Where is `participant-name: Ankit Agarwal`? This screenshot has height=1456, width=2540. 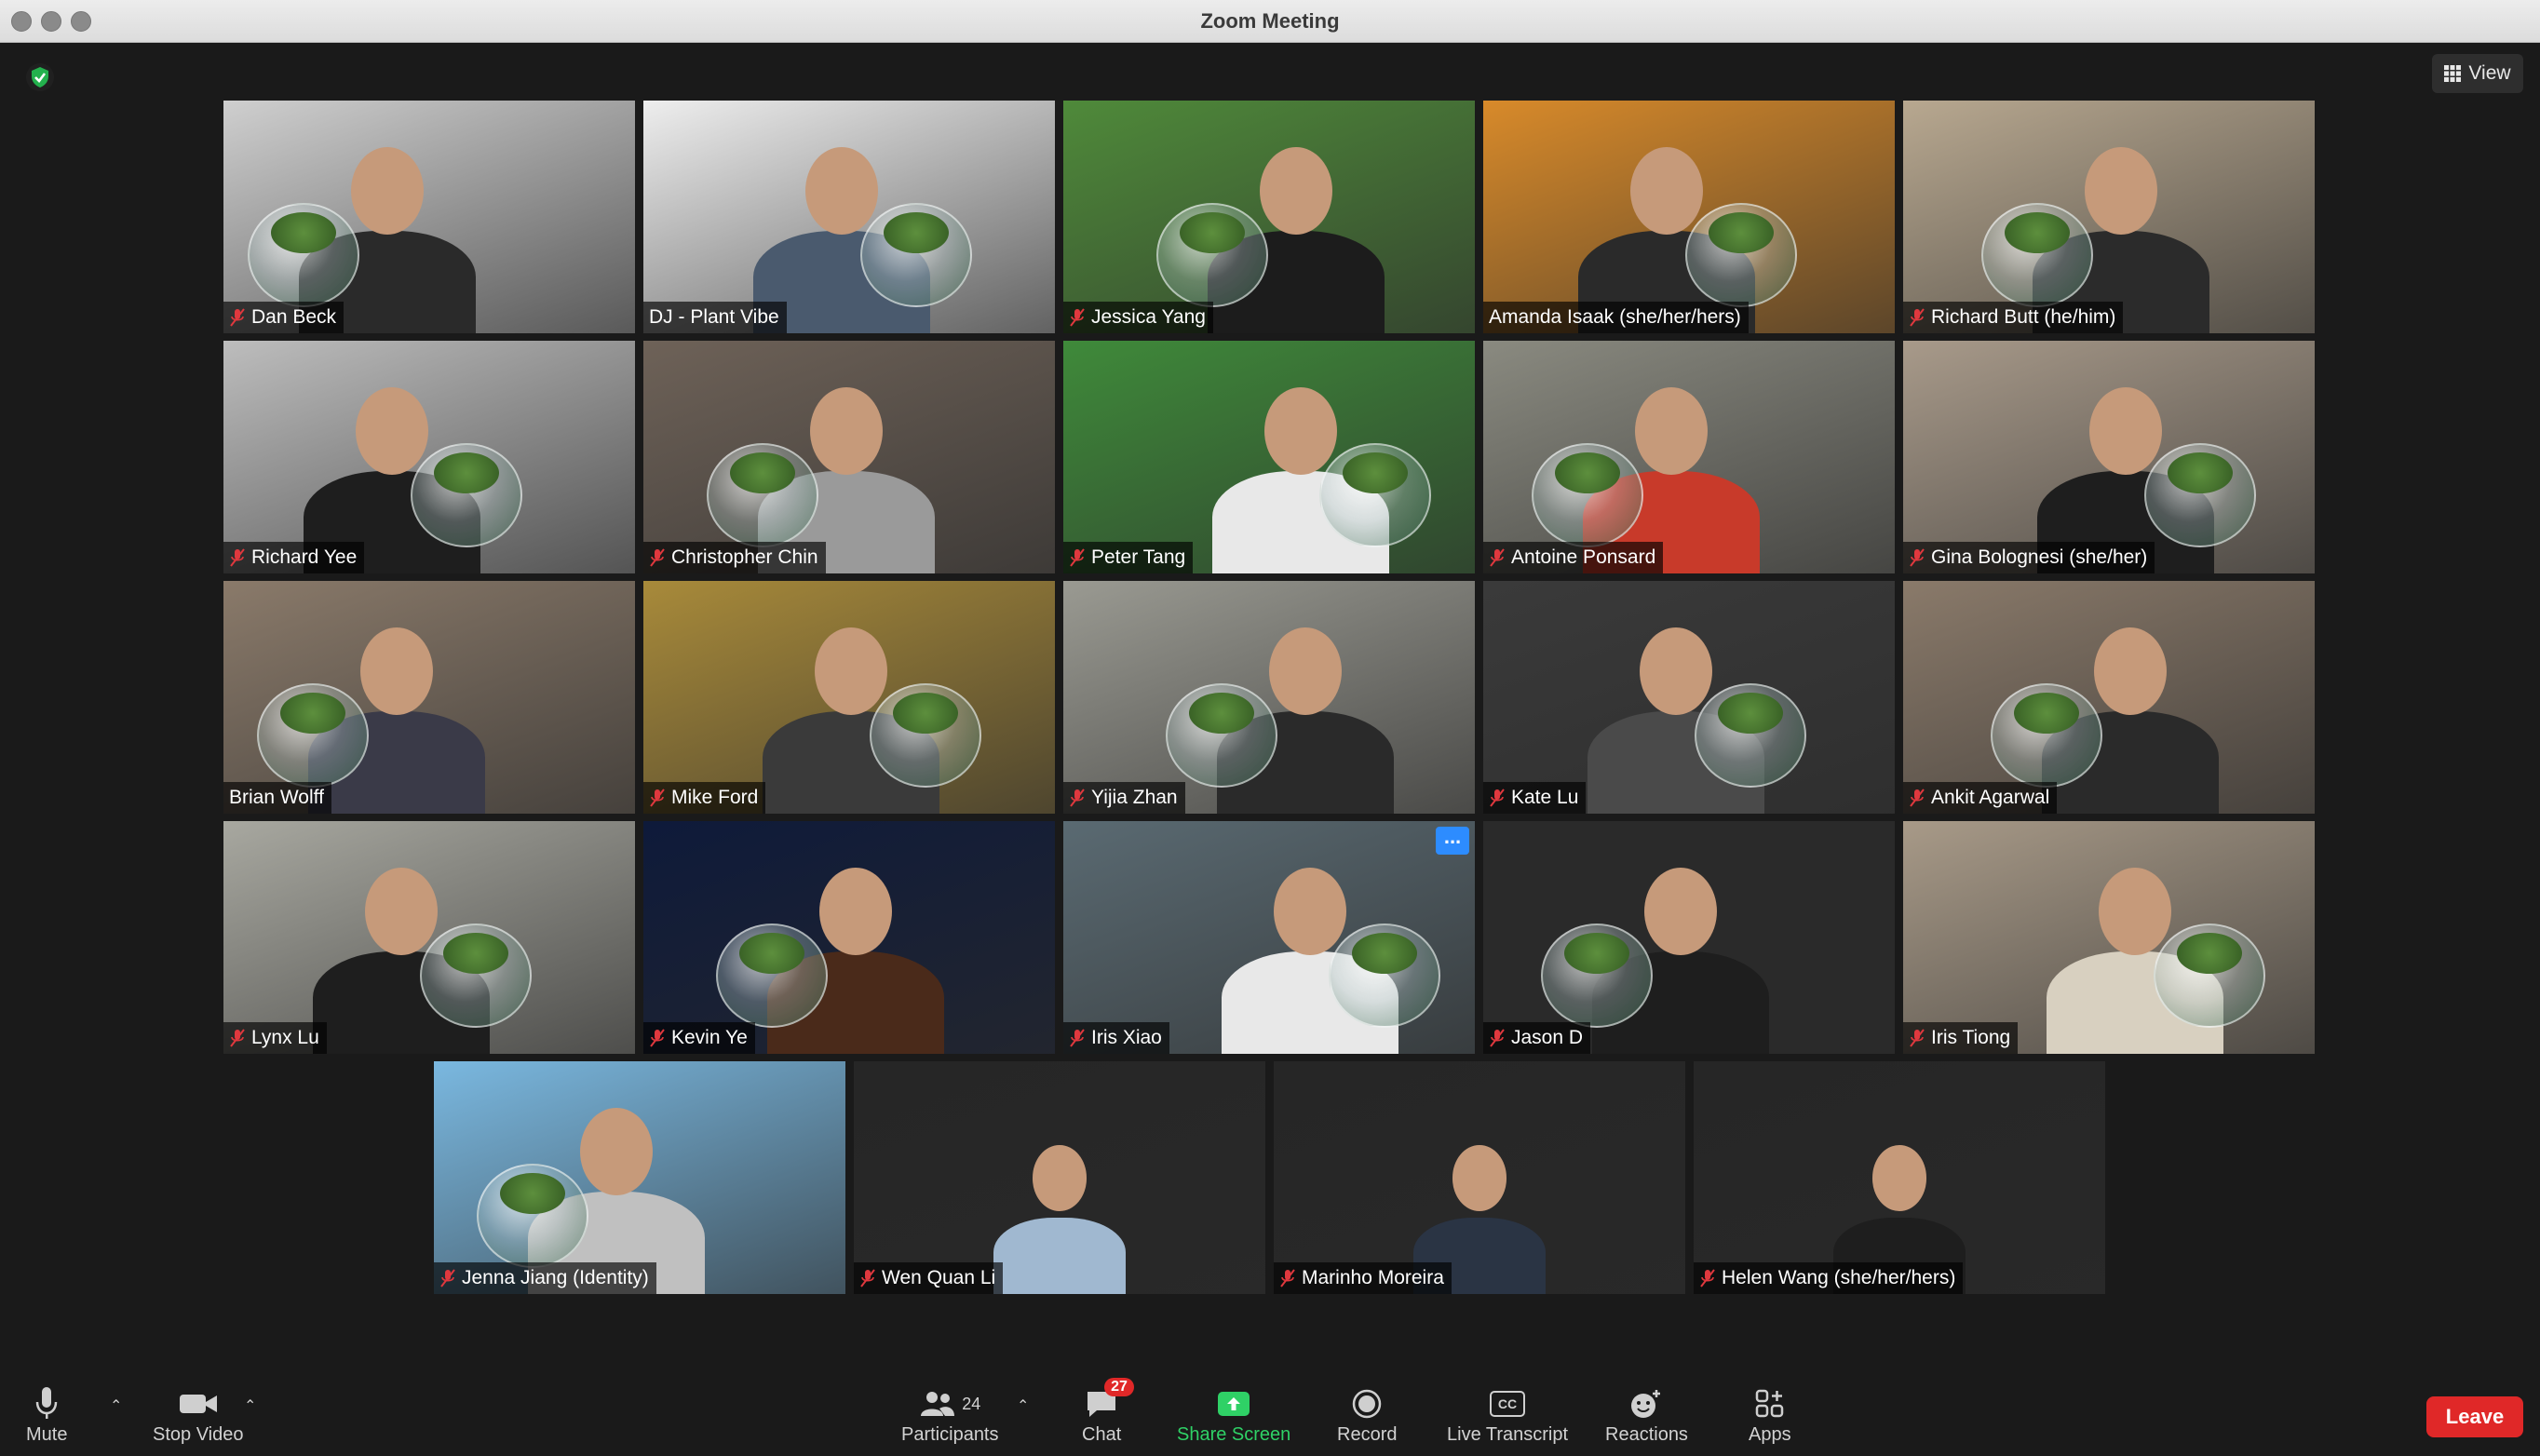
participant-name: Ankit Agarwal is located at coordinates (1990, 797).